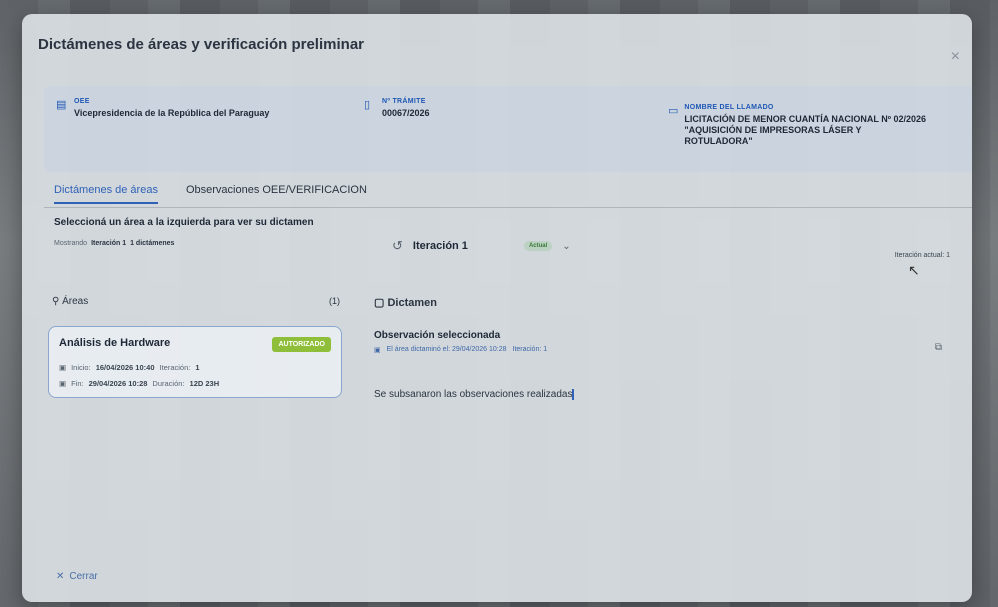  What do you see at coordinates (538, 246) in the screenshot?
I see `current-badge: Actual` at bounding box center [538, 246].